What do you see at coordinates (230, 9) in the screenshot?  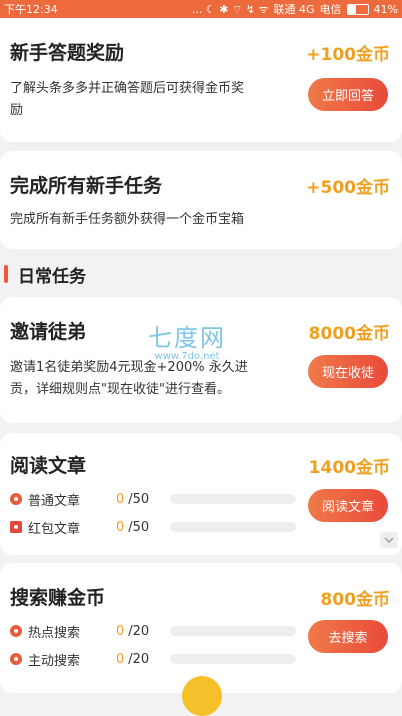 I see `status-icons: ... ☾ ✱ ⌔ ↯ ᯤ` at bounding box center [230, 9].